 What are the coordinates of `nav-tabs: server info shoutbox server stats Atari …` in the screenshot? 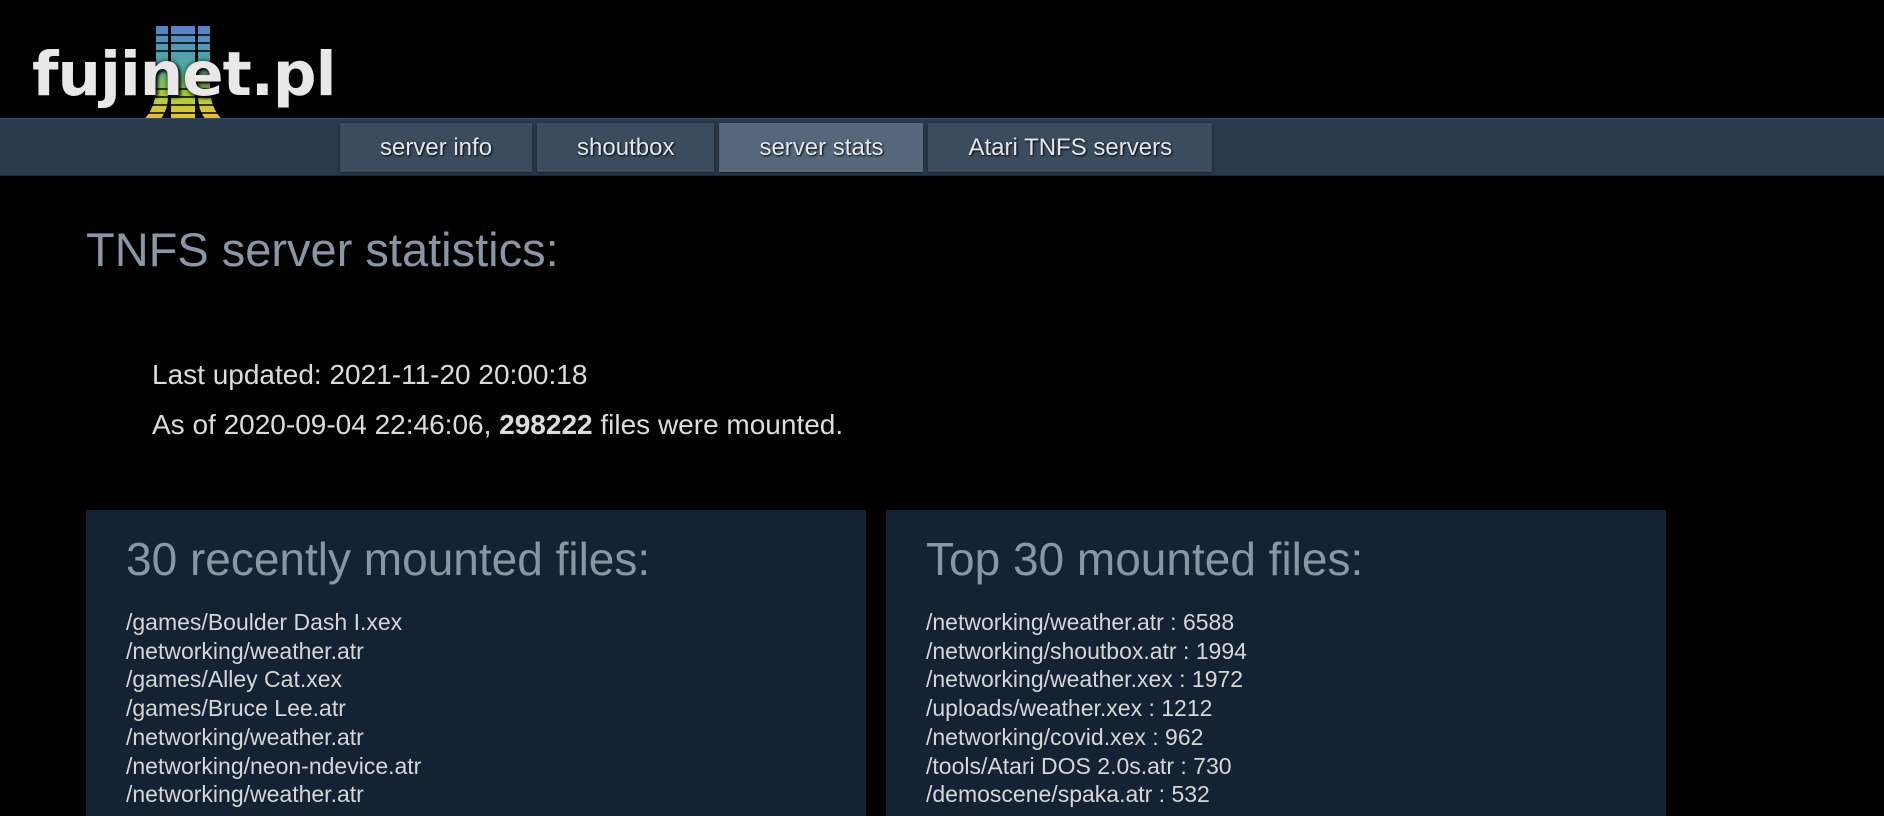 It's located at (776, 147).